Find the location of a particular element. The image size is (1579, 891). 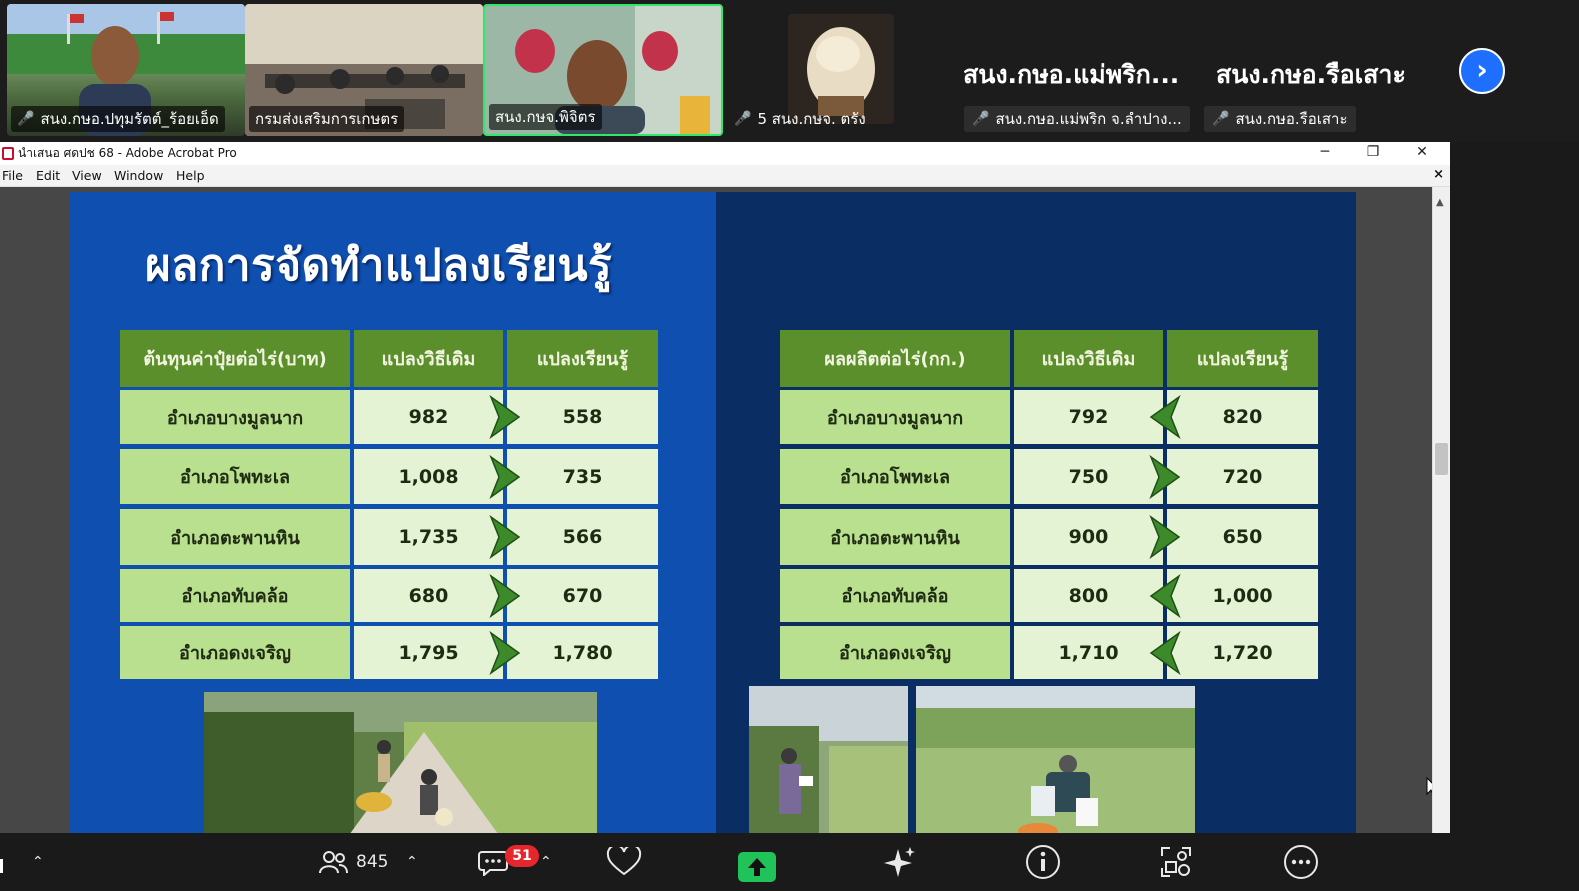

participant-name-6: สนง.กษอ.รือเสาะ is located at coordinates (1291, 119).